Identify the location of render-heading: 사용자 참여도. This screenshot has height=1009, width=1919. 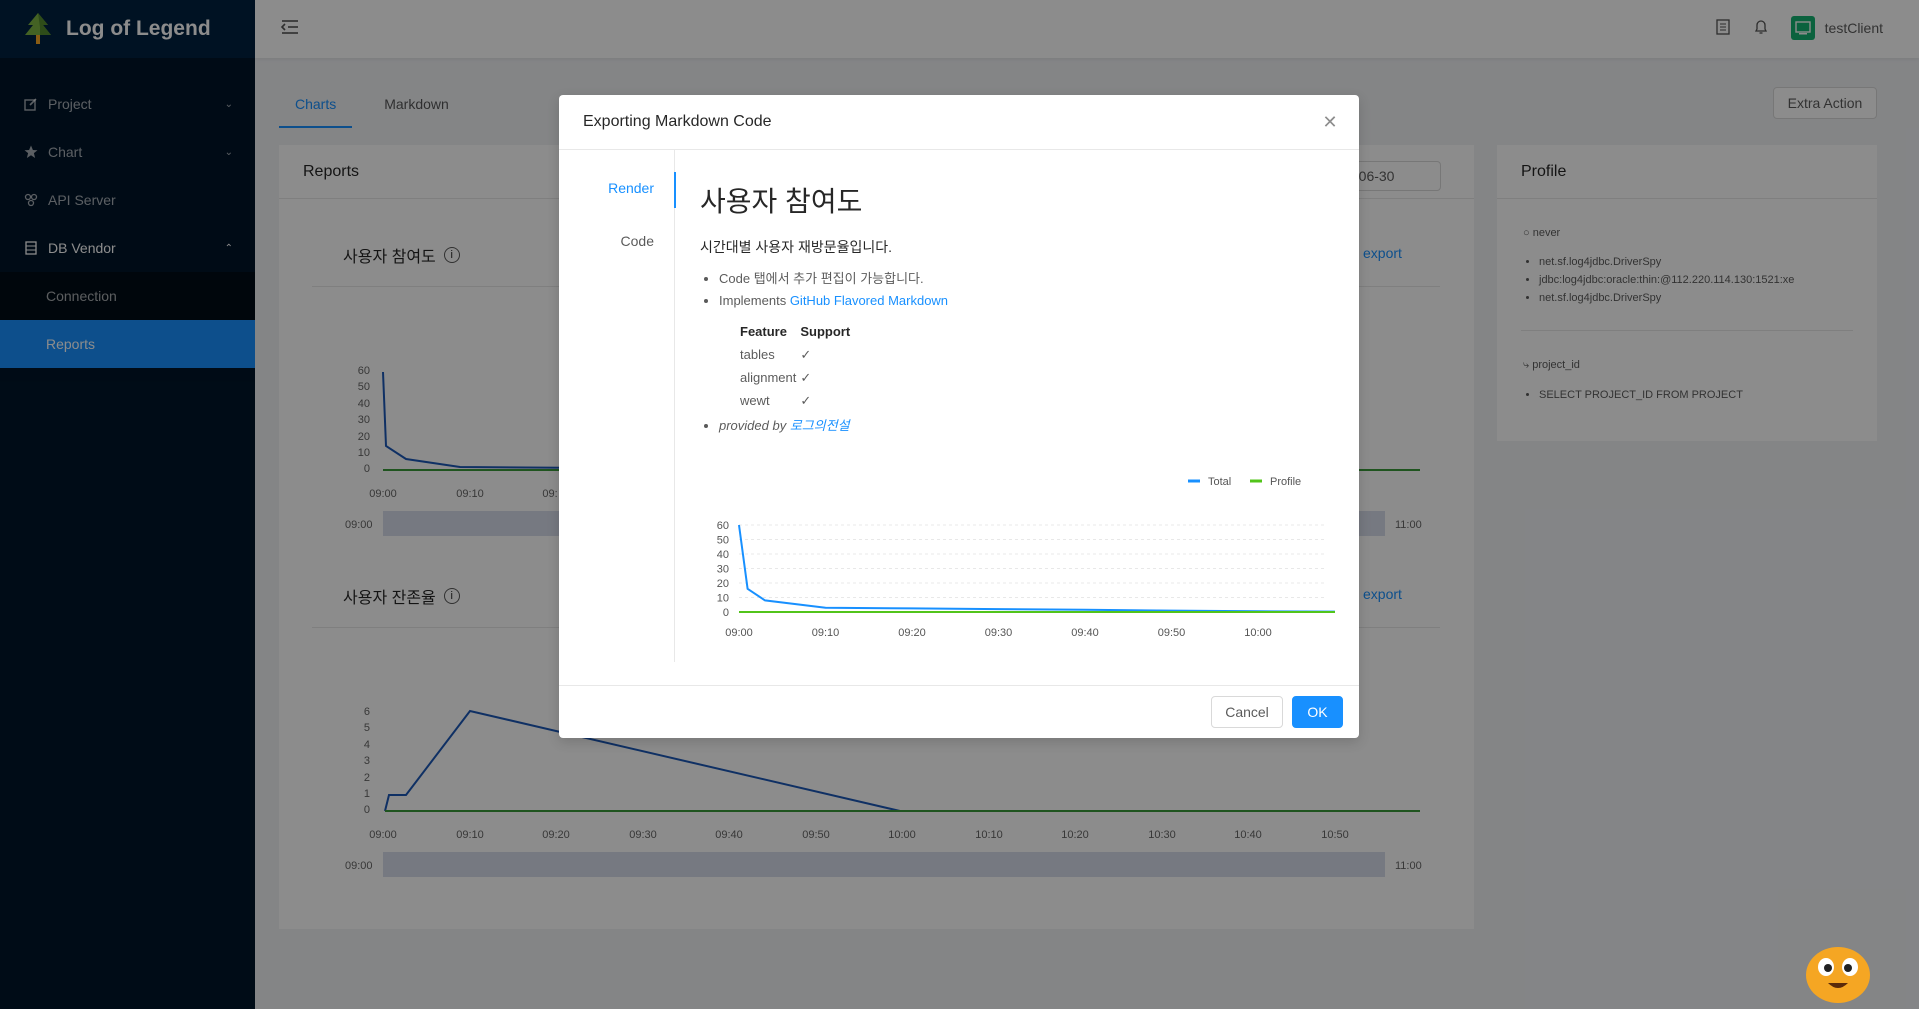
(781, 201).